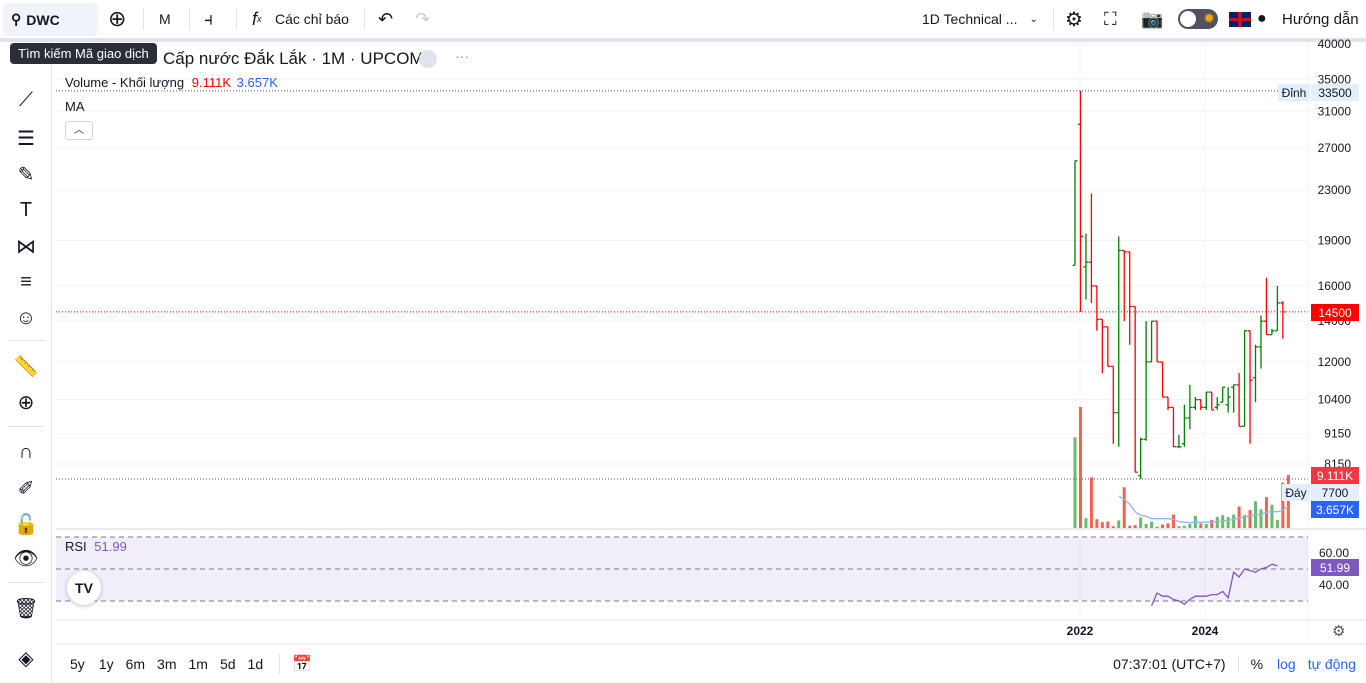  What do you see at coordinates (26, 100) in the screenshot?
I see `trend-line-icon: ⟋` at bounding box center [26, 100].